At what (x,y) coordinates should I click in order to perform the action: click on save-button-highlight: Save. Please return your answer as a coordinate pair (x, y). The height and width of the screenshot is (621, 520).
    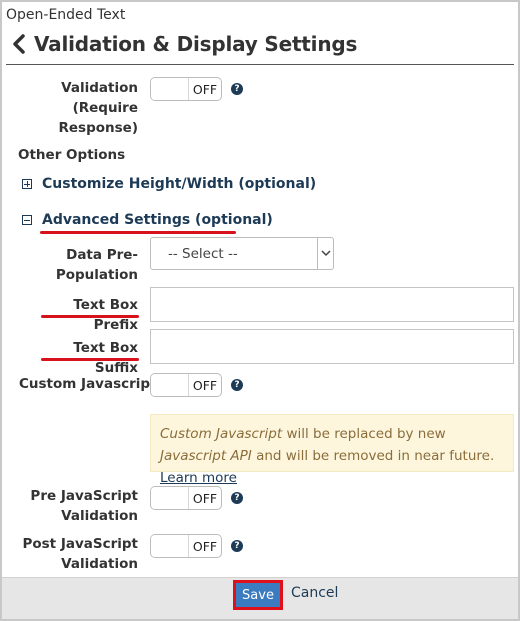
    Looking at the image, I should click on (258, 595).